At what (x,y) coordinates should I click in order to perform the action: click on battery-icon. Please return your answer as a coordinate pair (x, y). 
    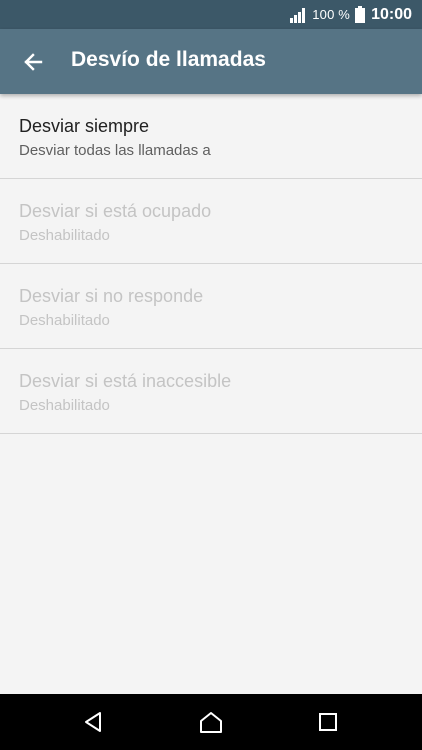
    Looking at the image, I should click on (363, 14).